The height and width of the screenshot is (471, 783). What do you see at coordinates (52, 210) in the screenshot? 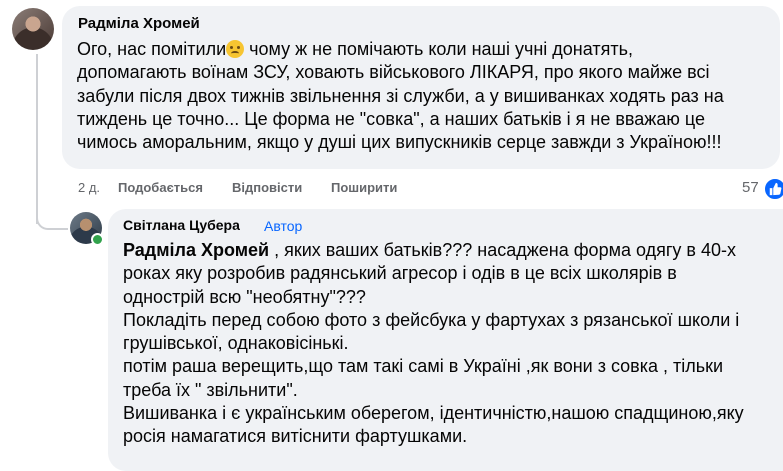
I see `thread-connector` at bounding box center [52, 210].